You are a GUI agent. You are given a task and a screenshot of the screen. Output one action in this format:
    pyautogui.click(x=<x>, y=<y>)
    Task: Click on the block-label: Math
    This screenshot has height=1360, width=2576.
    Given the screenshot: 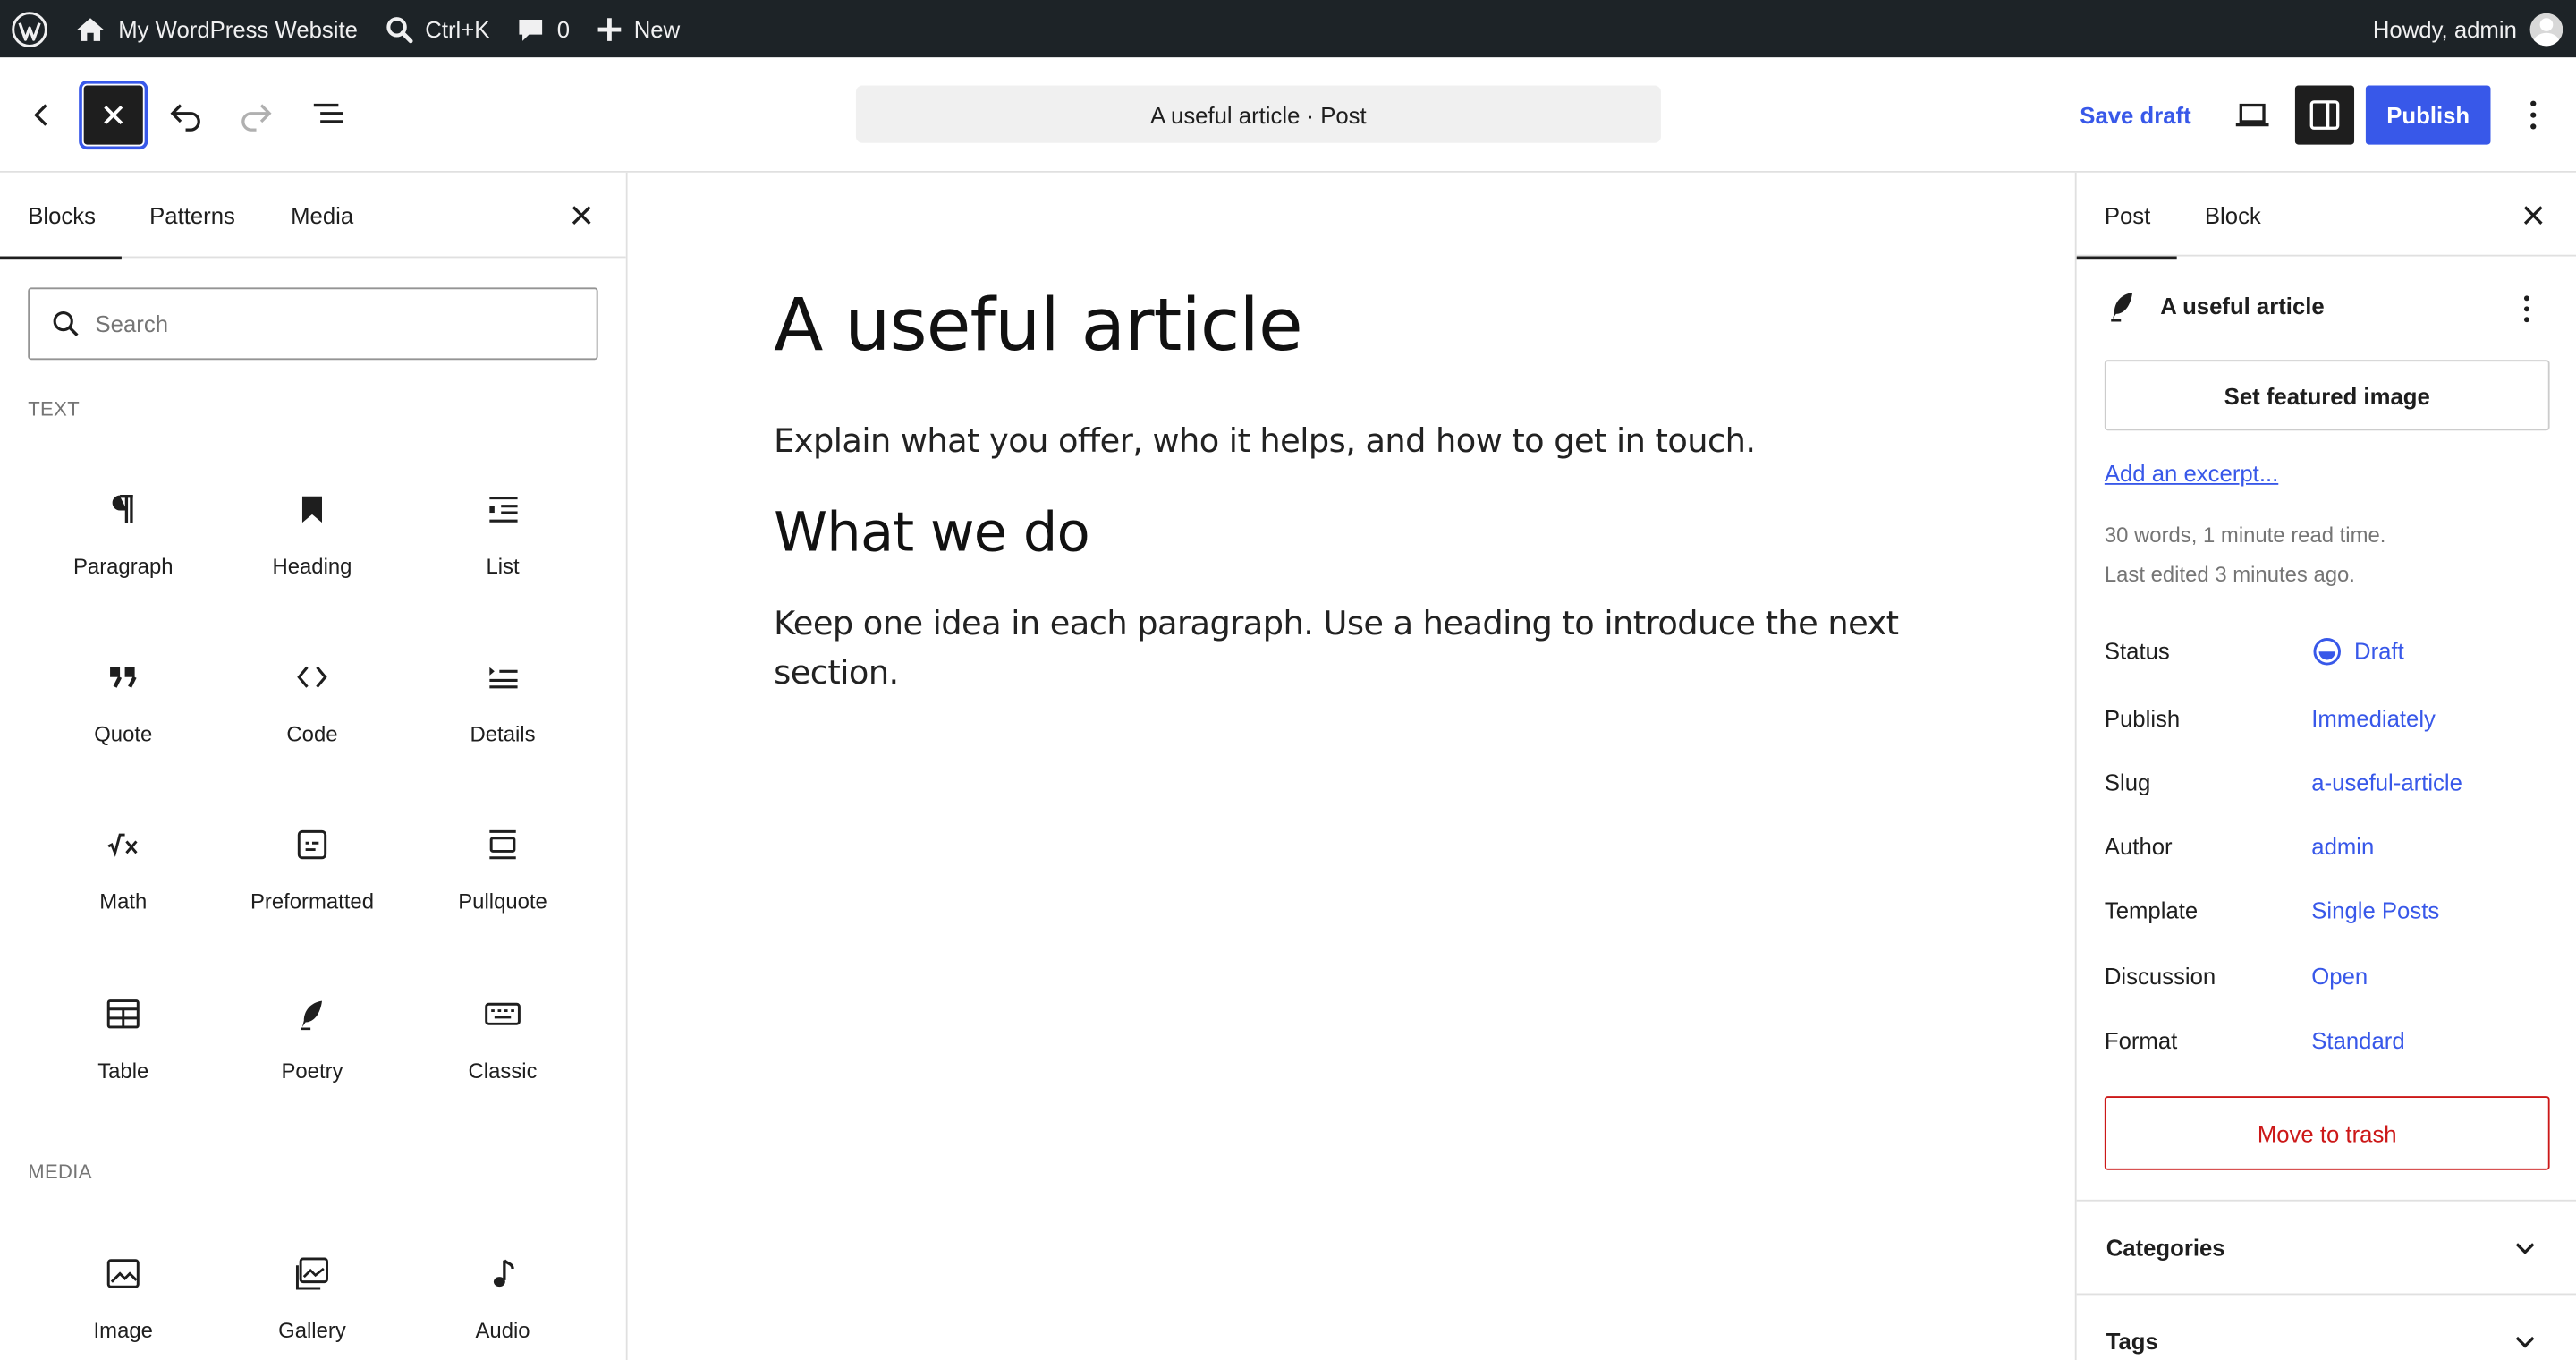 What is the action you would take?
    pyautogui.click(x=123, y=901)
    